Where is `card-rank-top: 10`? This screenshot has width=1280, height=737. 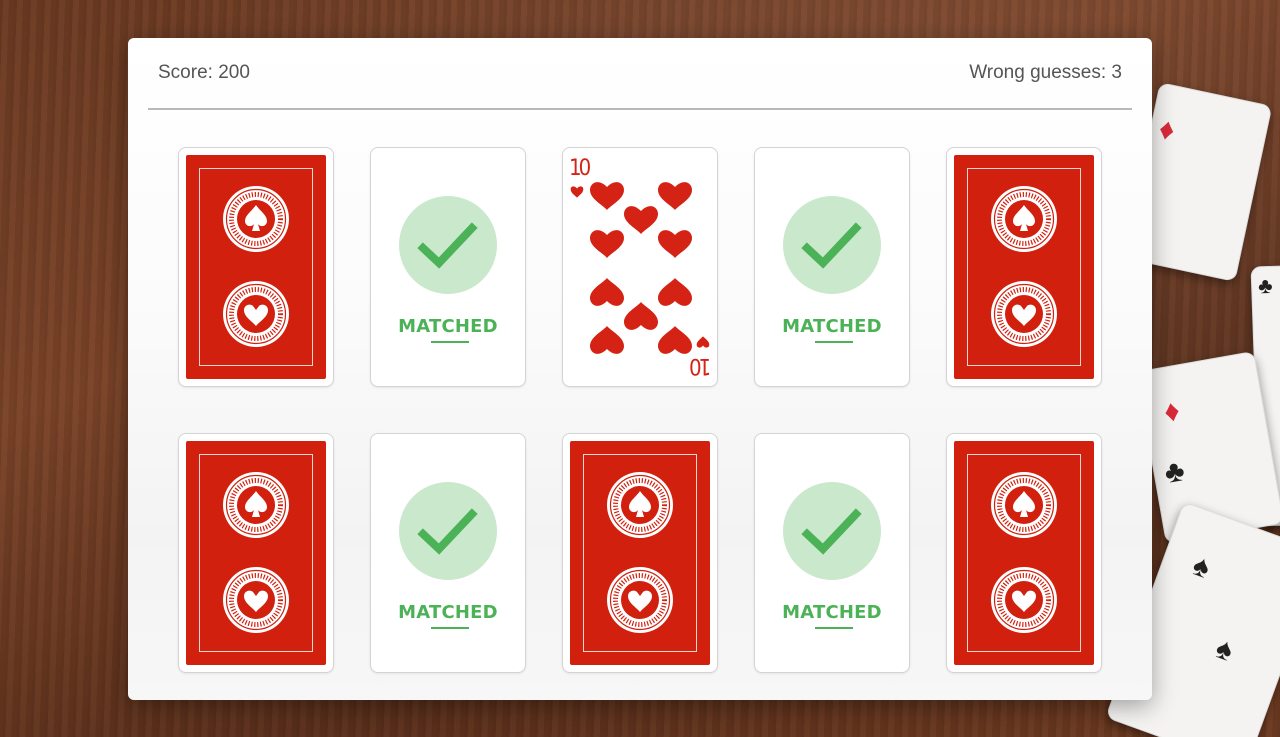
card-rank-top: 10 is located at coordinates (580, 168).